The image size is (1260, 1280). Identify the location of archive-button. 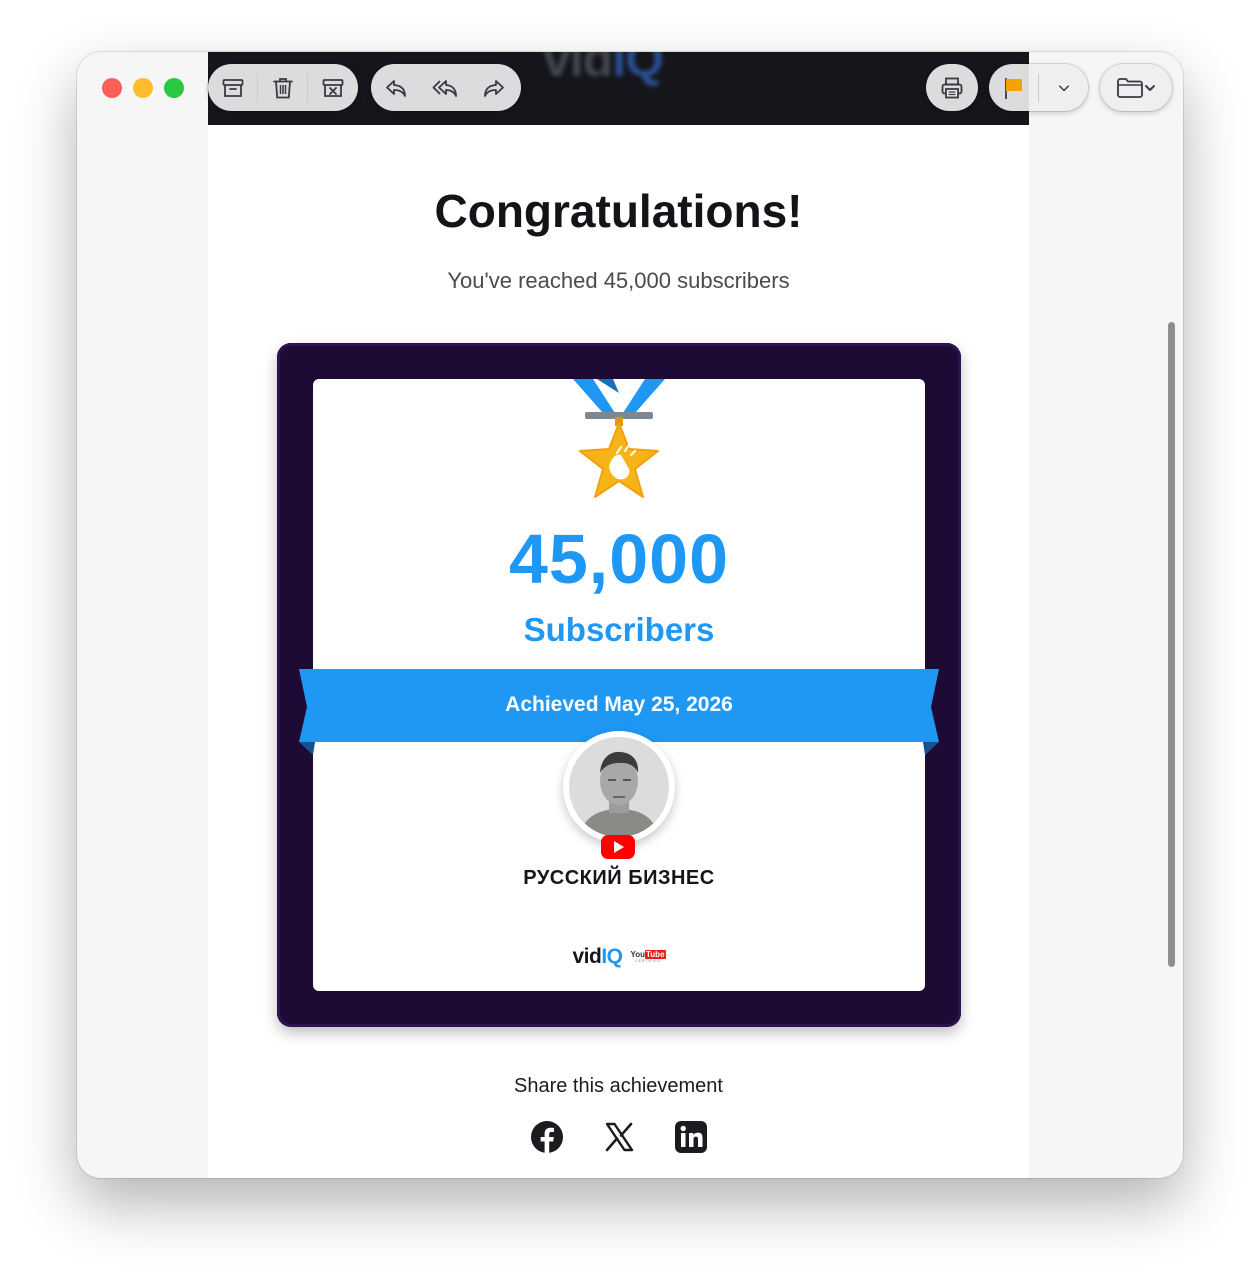
(232, 87).